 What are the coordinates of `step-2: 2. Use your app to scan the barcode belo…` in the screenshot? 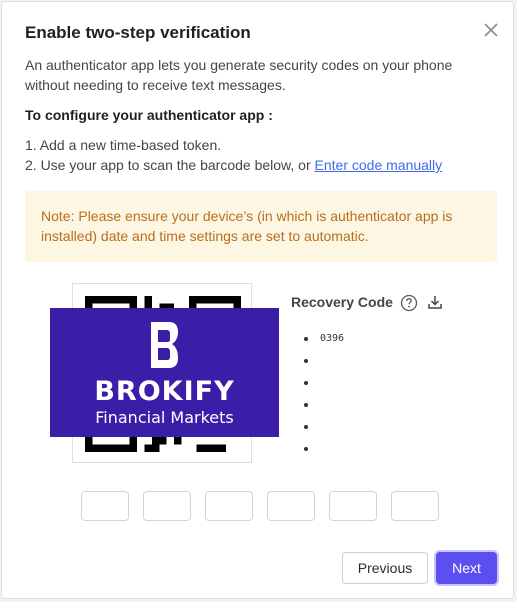 It's located at (233, 165).